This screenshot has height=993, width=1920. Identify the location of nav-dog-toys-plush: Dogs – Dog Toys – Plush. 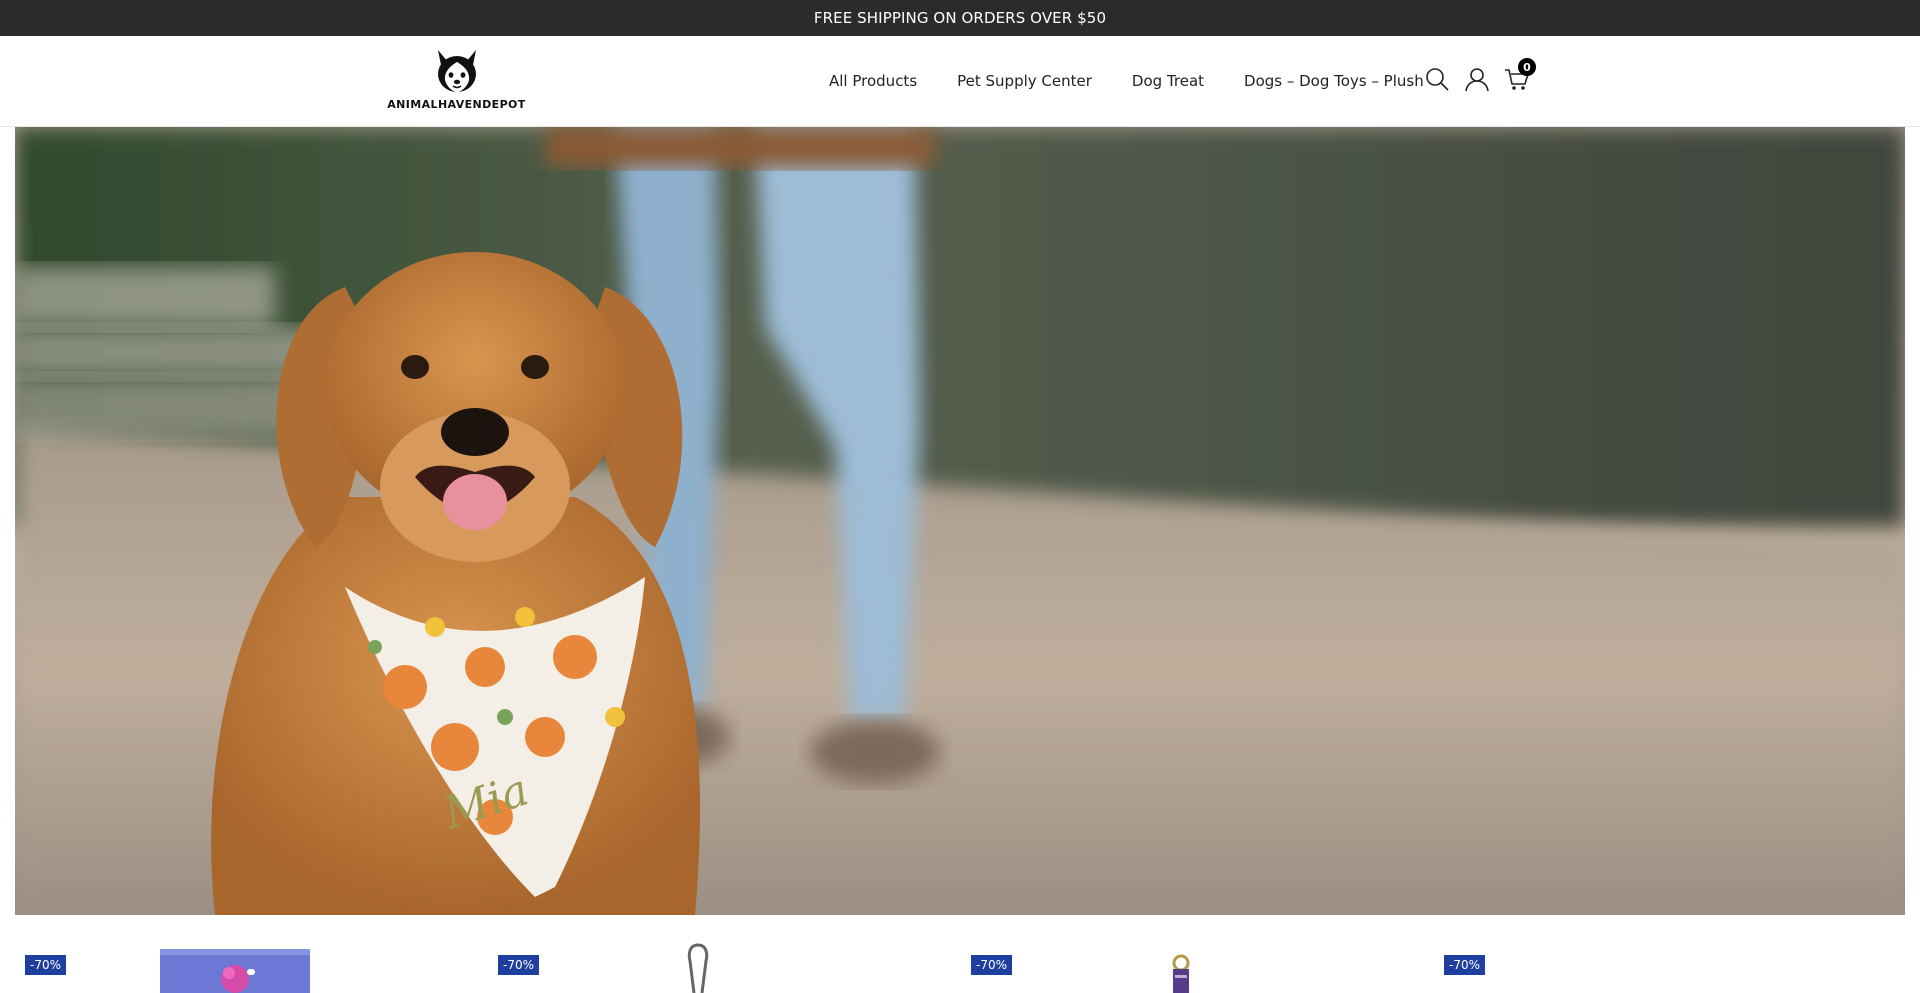
(1334, 81).